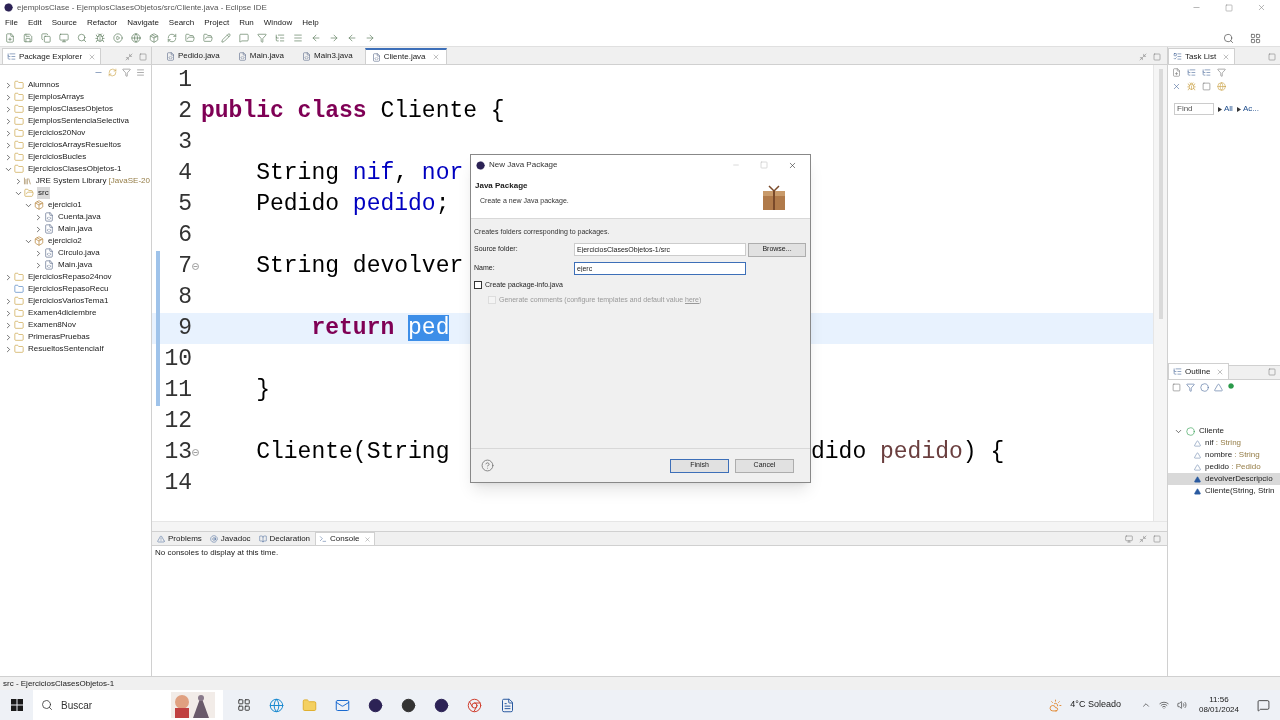  I want to click on forward-icon, so click(334, 38).